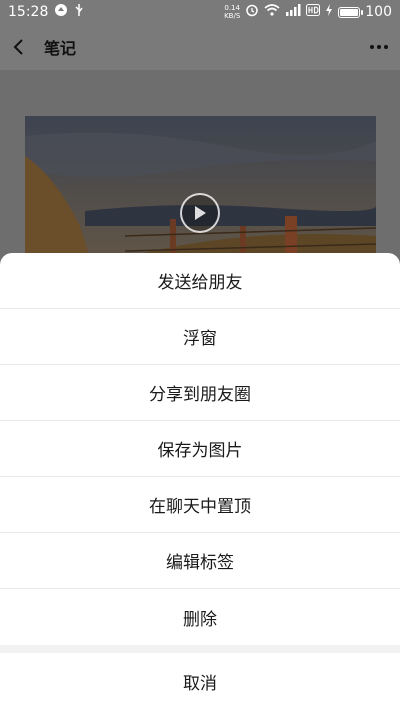  I want to click on cancel-button: 取消, so click(200, 681).